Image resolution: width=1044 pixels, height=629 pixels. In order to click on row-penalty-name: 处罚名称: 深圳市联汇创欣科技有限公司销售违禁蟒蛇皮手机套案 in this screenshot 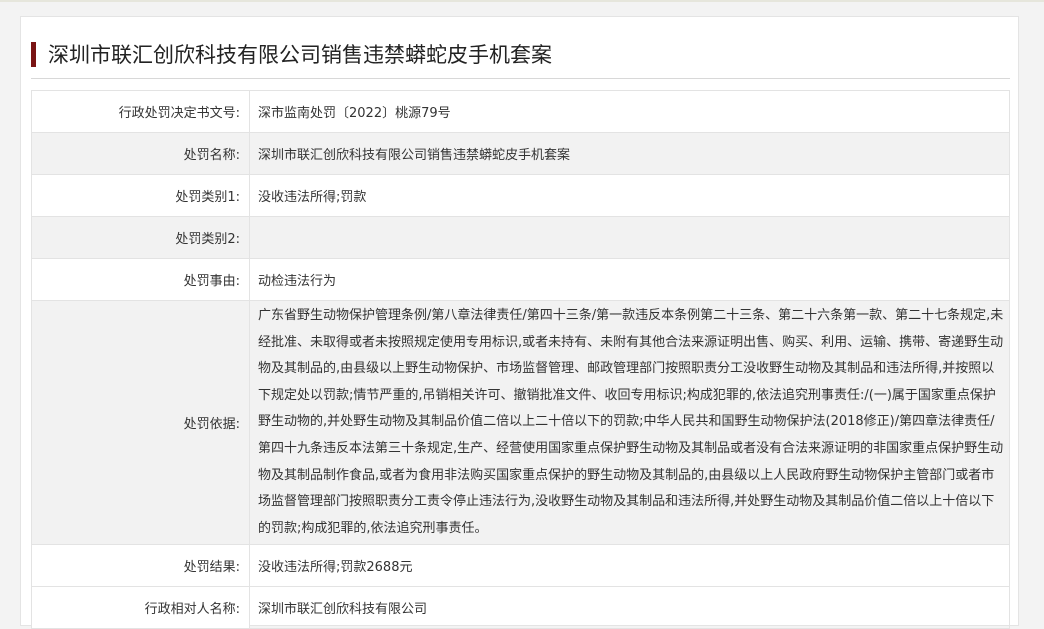, I will do `click(520, 153)`.